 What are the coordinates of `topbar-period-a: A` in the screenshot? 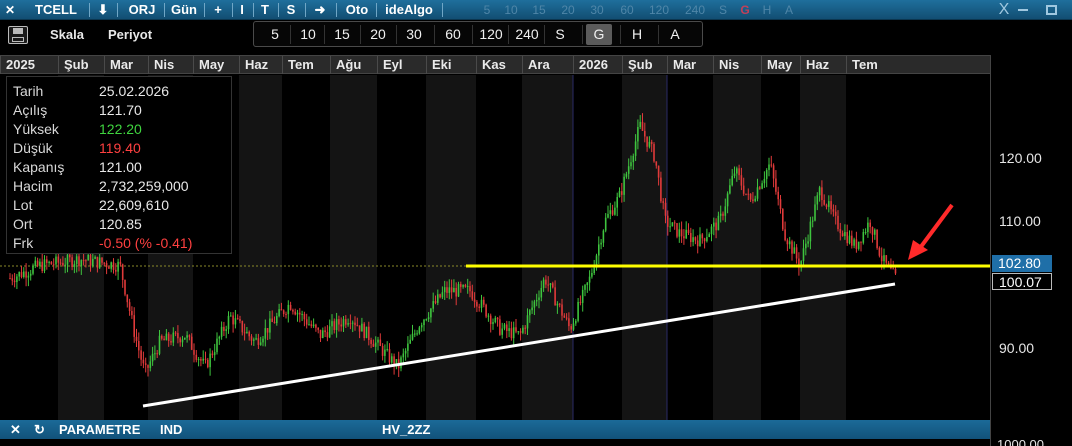 It's located at (789, 10).